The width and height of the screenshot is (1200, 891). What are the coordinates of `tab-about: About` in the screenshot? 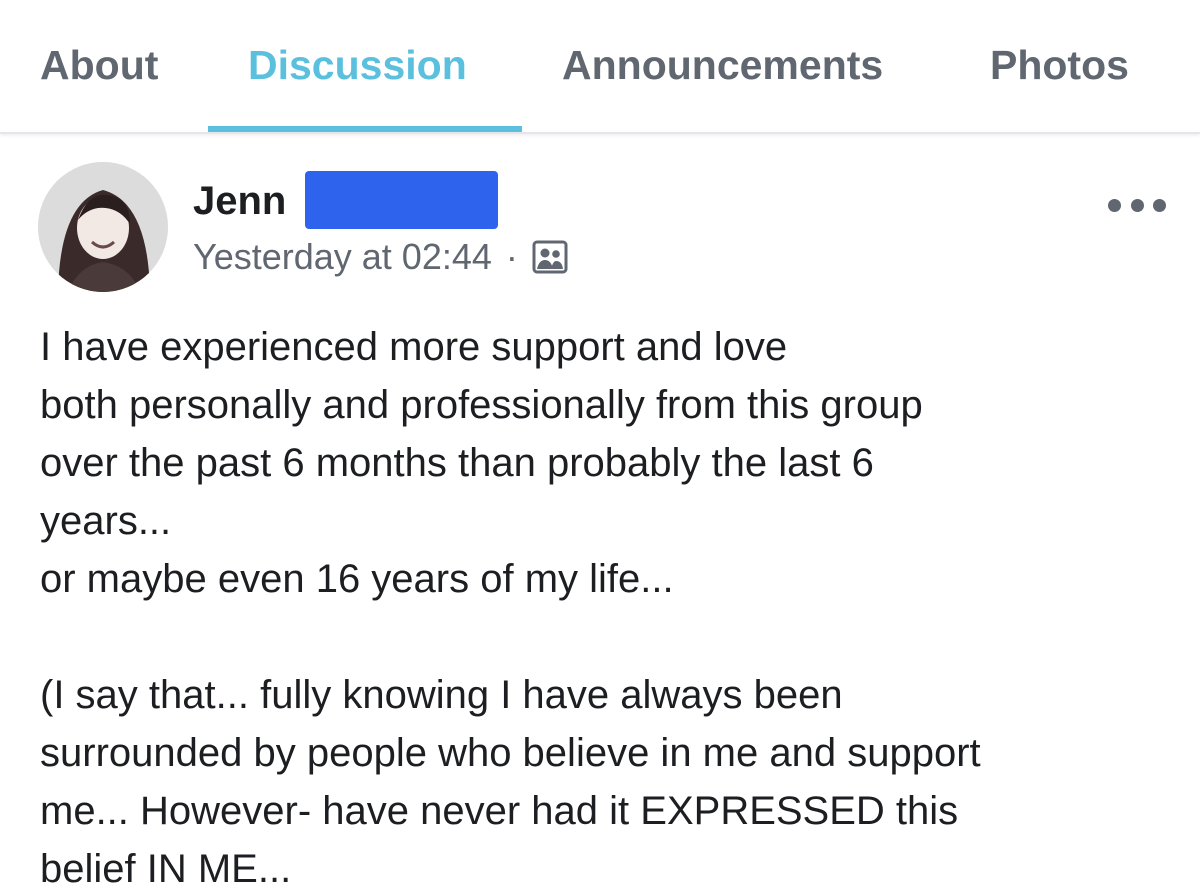 It's located at (99, 65).